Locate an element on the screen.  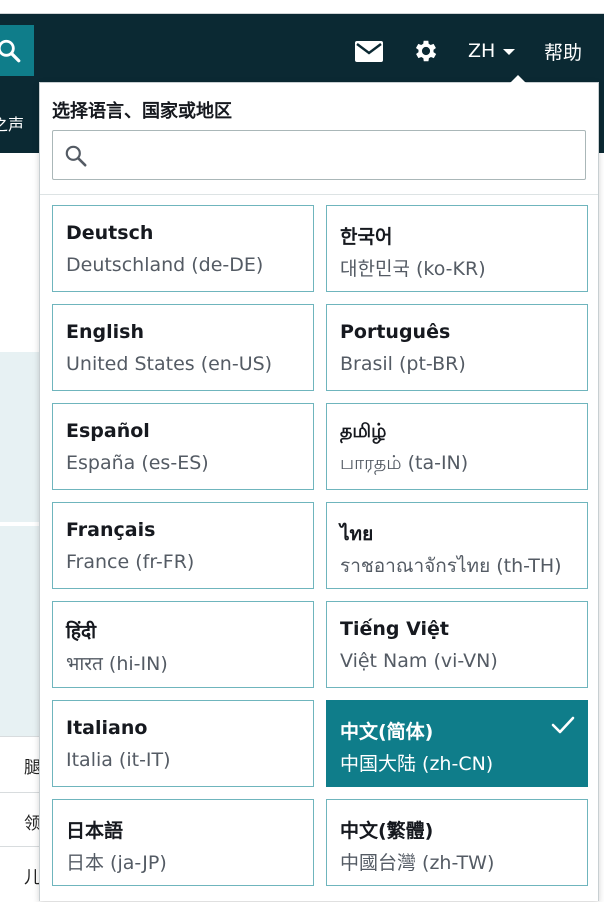
language-option-de-de: Deutsch Deutschland (de-DE) is located at coordinates (183, 248).